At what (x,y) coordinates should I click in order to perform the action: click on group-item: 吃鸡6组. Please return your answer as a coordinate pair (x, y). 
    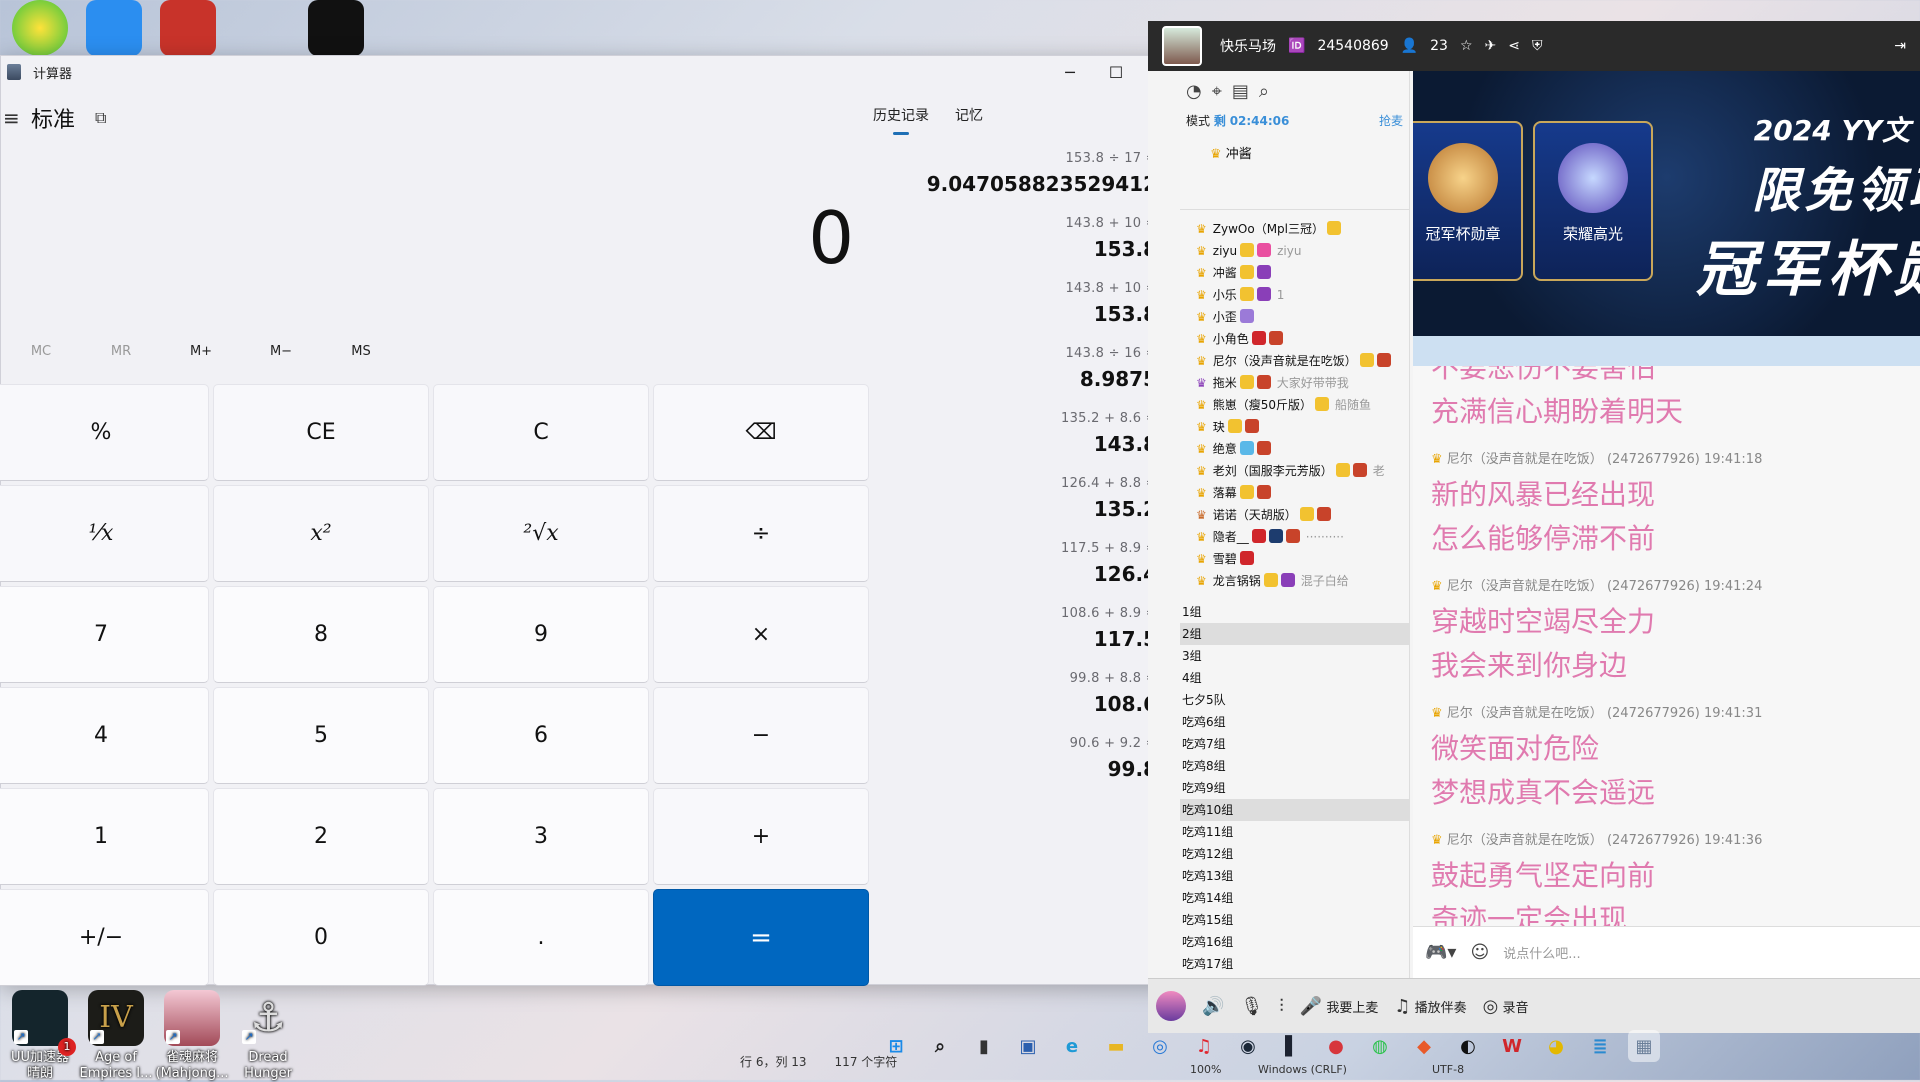
    Looking at the image, I should click on (1294, 722).